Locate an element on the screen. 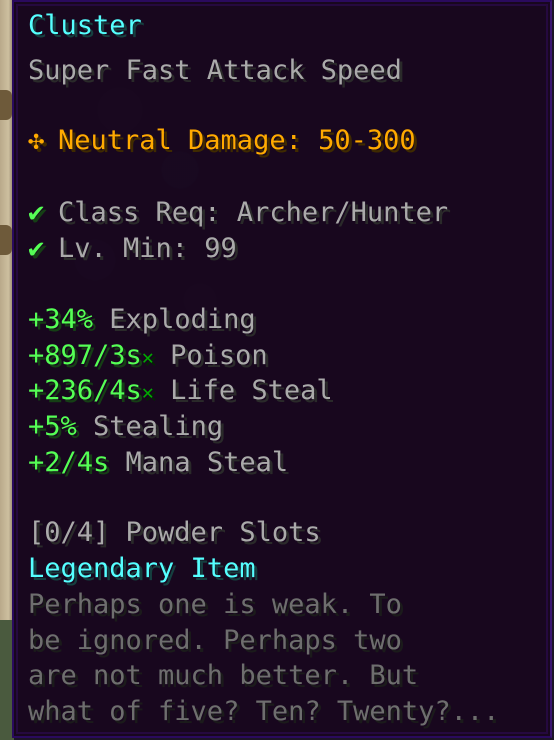  lore-line: Perhaps one is weak. To is located at coordinates (215, 604).